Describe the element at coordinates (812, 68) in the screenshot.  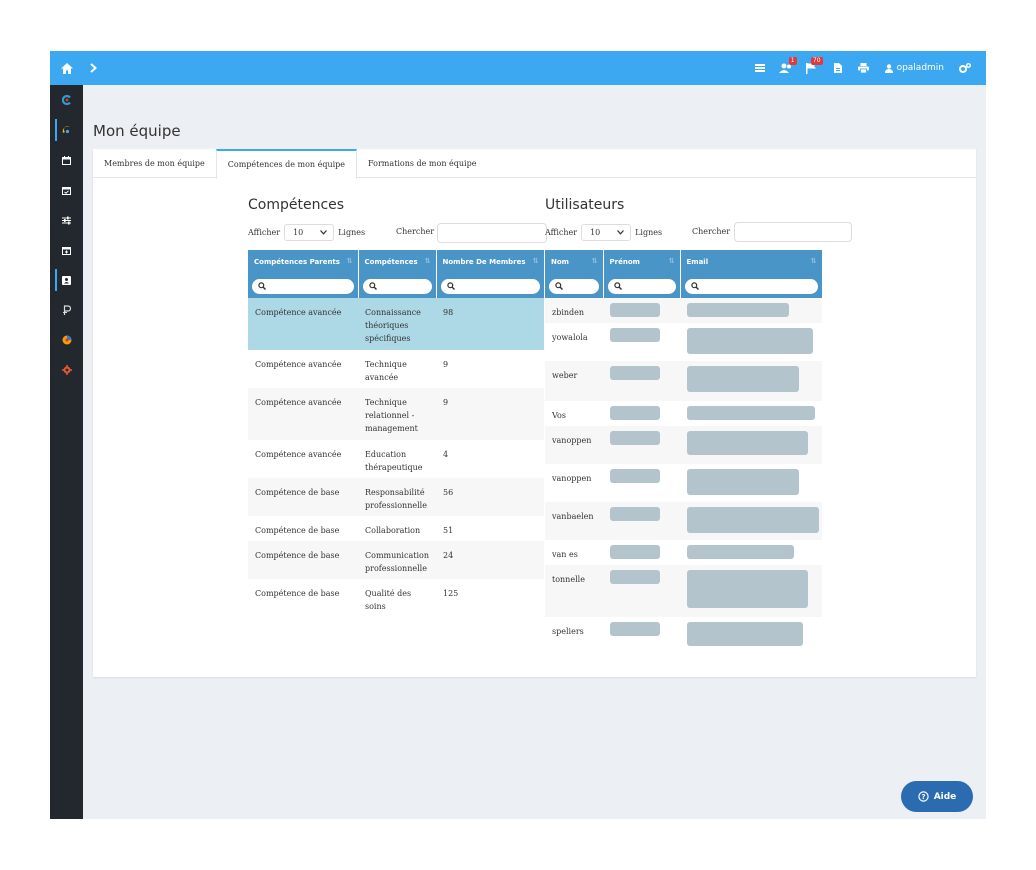
I see `flag-notifications-button: 70` at that location.